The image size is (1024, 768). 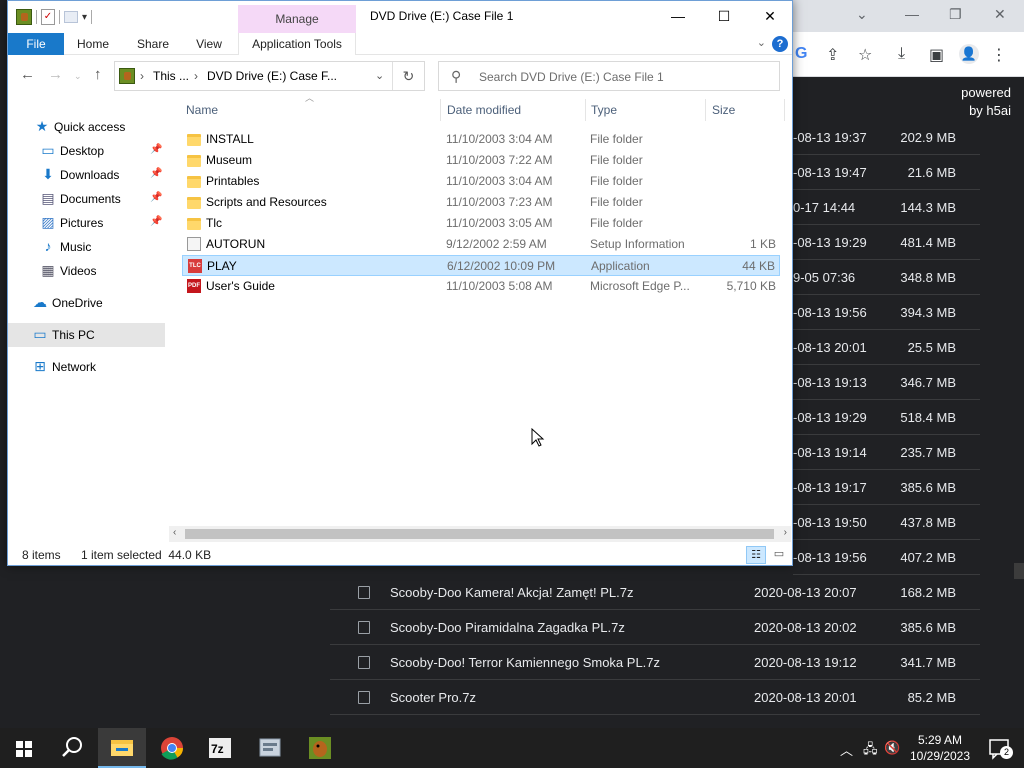 I want to click on bookmark-star-icon: ☆, so click(x=865, y=55).